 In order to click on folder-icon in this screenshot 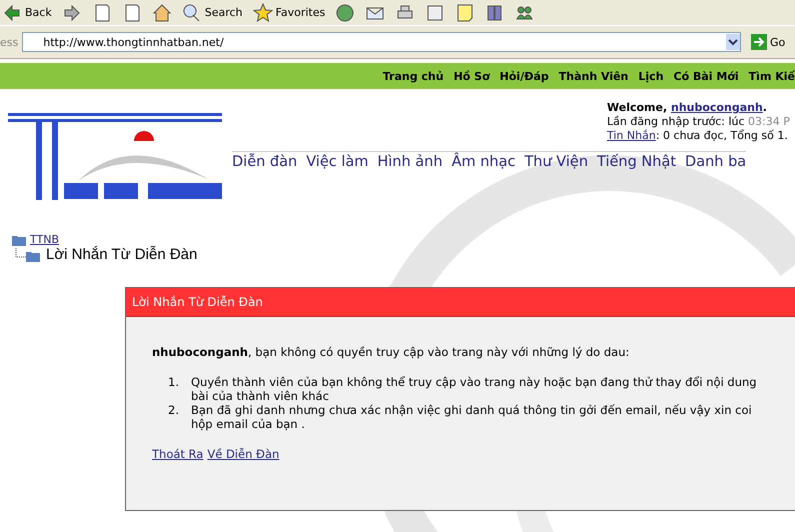, I will do `click(19, 240)`.